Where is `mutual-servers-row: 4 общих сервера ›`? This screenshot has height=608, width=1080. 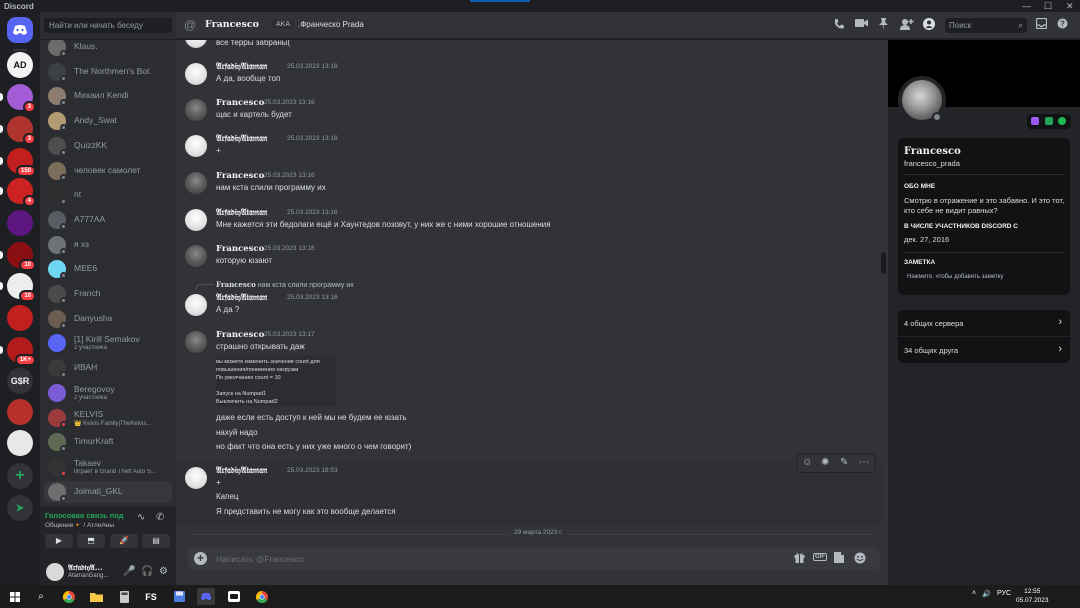
mutual-servers-row: 4 общих сервера › is located at coordinates (984, 323).